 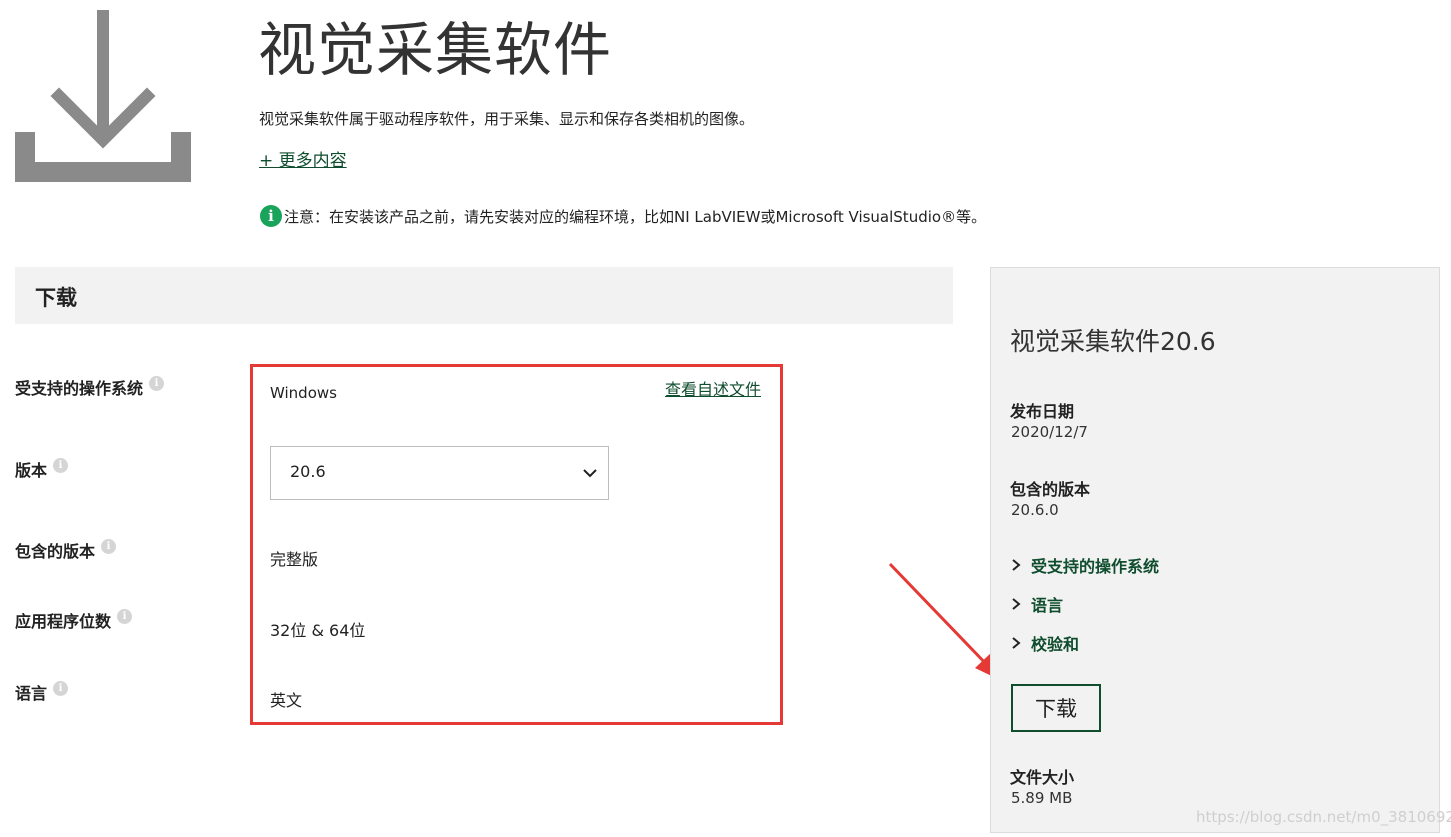 What do you see at coordinates (1047, 605) in the screenshot?
I see `language-link-text: 语言` at bounding box center [1047, 605].